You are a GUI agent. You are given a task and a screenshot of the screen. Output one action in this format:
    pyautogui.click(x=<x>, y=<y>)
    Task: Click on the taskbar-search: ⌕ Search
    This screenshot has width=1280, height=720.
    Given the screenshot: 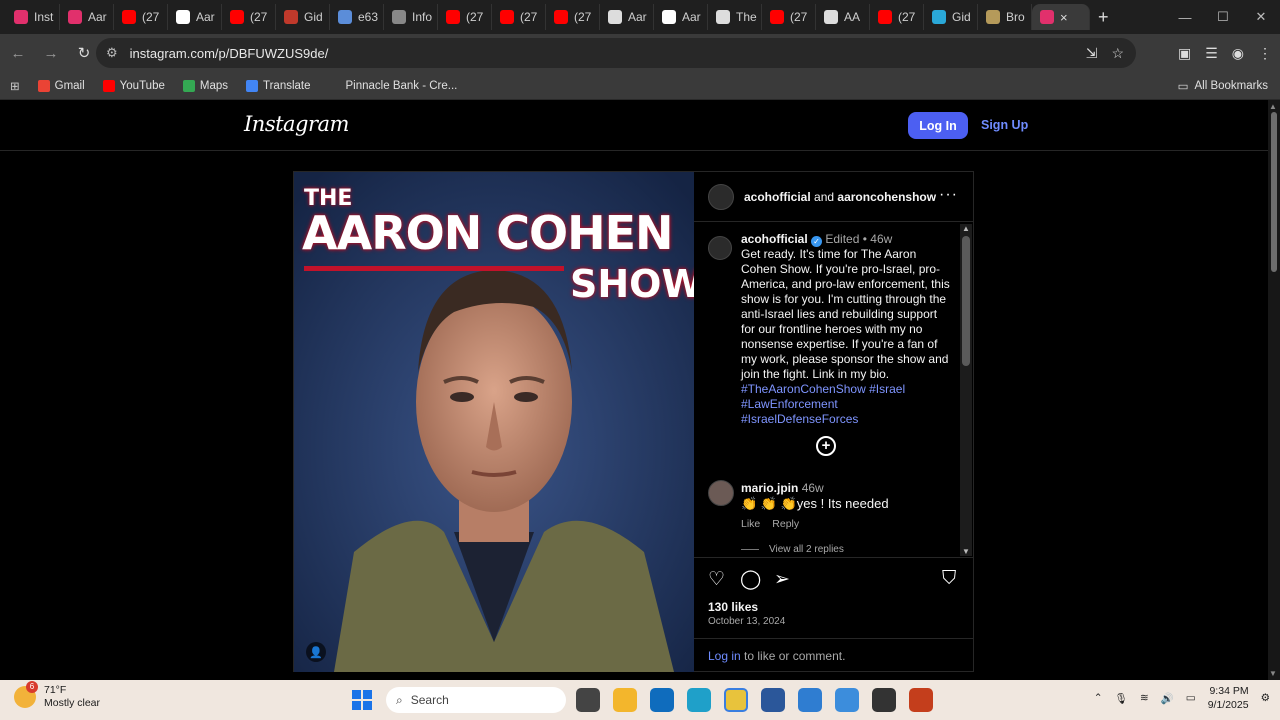 What is the action you would take?
    pyautogui.click(x=476, y=700)
    